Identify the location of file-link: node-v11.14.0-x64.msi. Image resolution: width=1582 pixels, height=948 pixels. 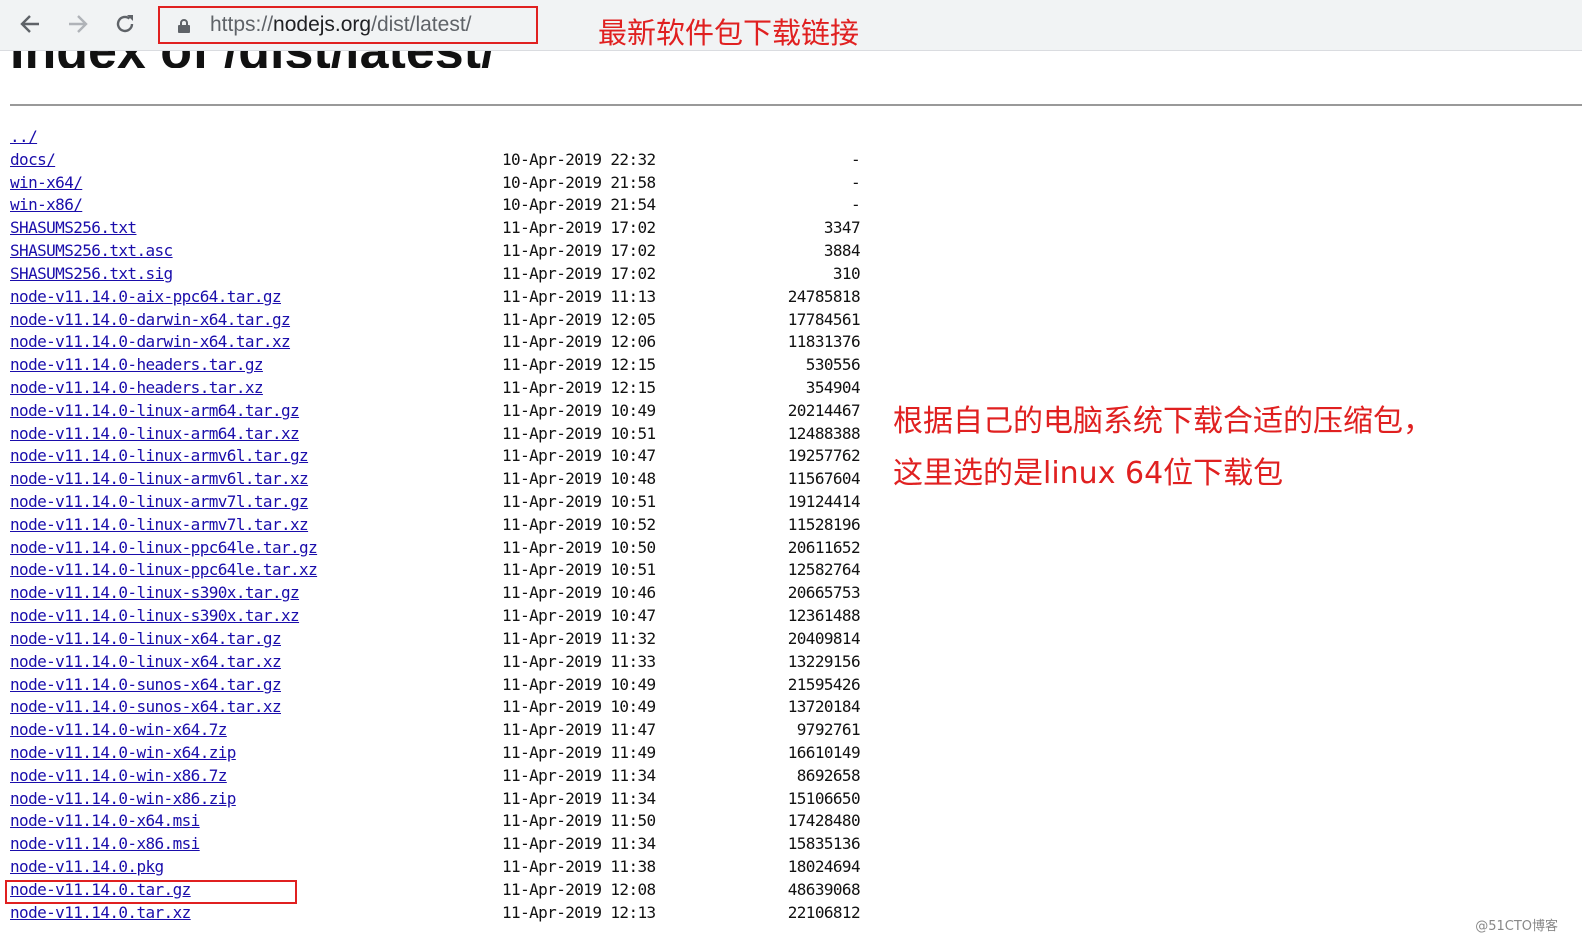
(105, 820).